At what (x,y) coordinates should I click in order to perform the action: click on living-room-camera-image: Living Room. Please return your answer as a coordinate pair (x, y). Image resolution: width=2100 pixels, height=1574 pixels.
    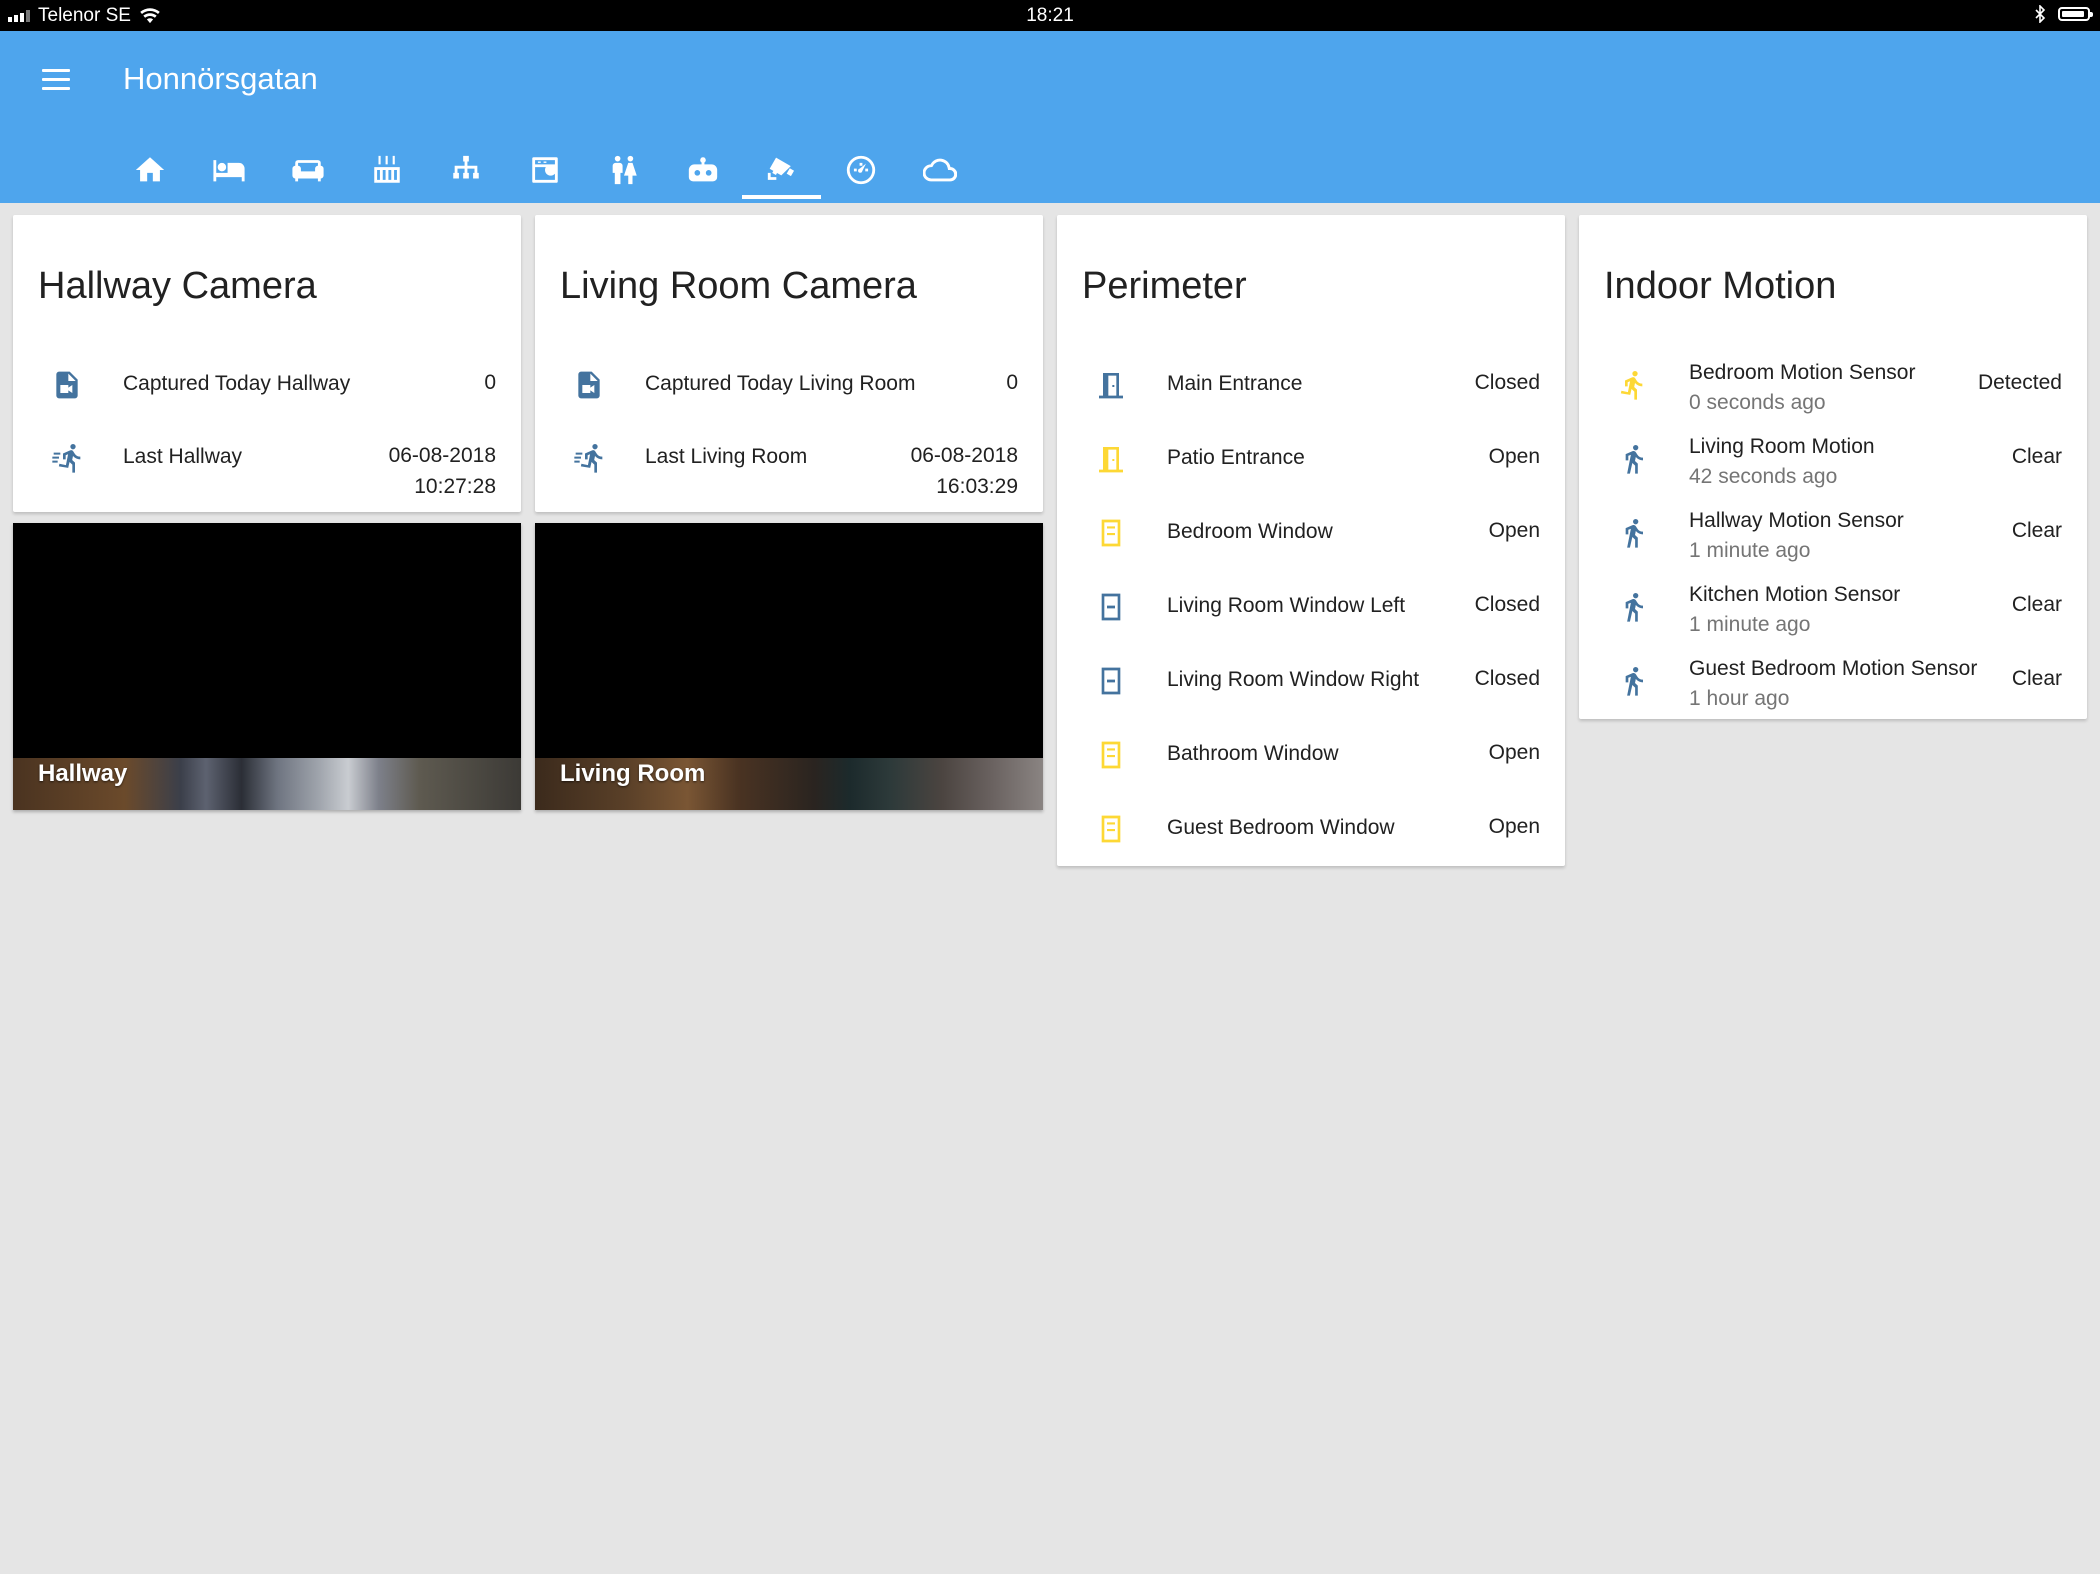
    Looking at the image, I should click on (789, 666).